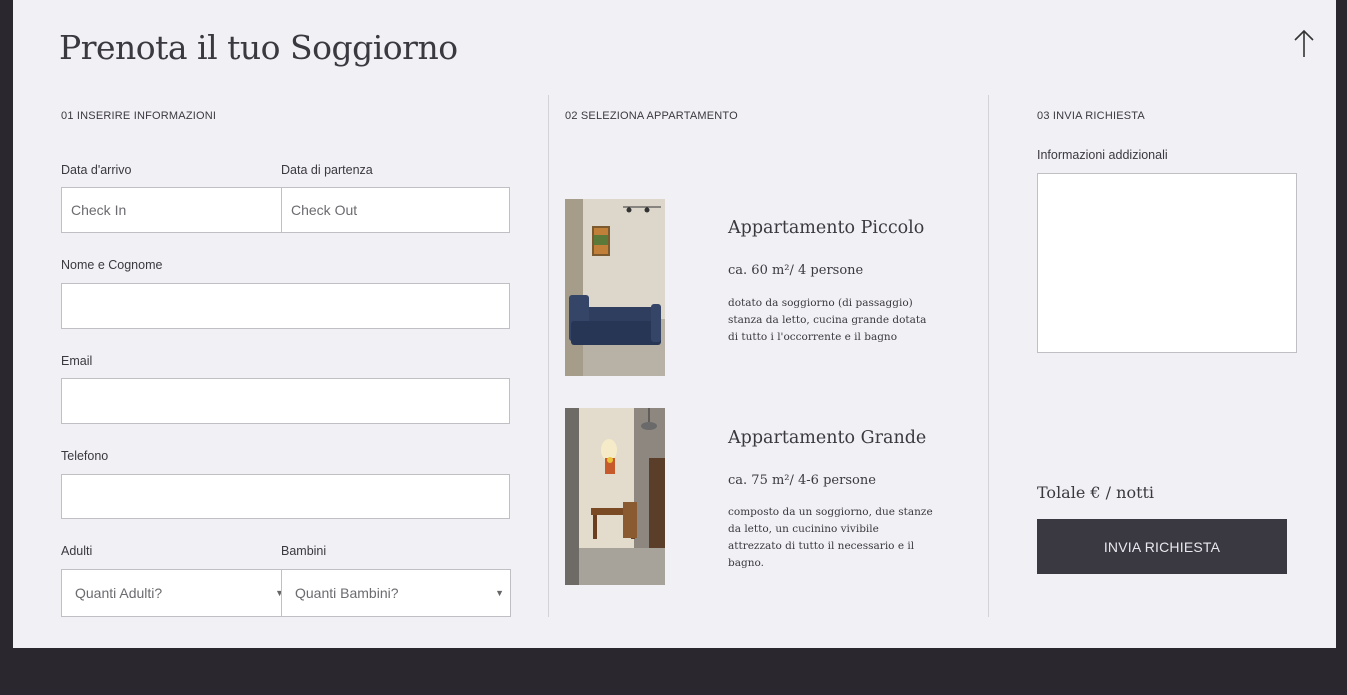  Describe the element at coordinates (327, 170) in the screenshot. I see `departure-label: Data di partenza` at that location.